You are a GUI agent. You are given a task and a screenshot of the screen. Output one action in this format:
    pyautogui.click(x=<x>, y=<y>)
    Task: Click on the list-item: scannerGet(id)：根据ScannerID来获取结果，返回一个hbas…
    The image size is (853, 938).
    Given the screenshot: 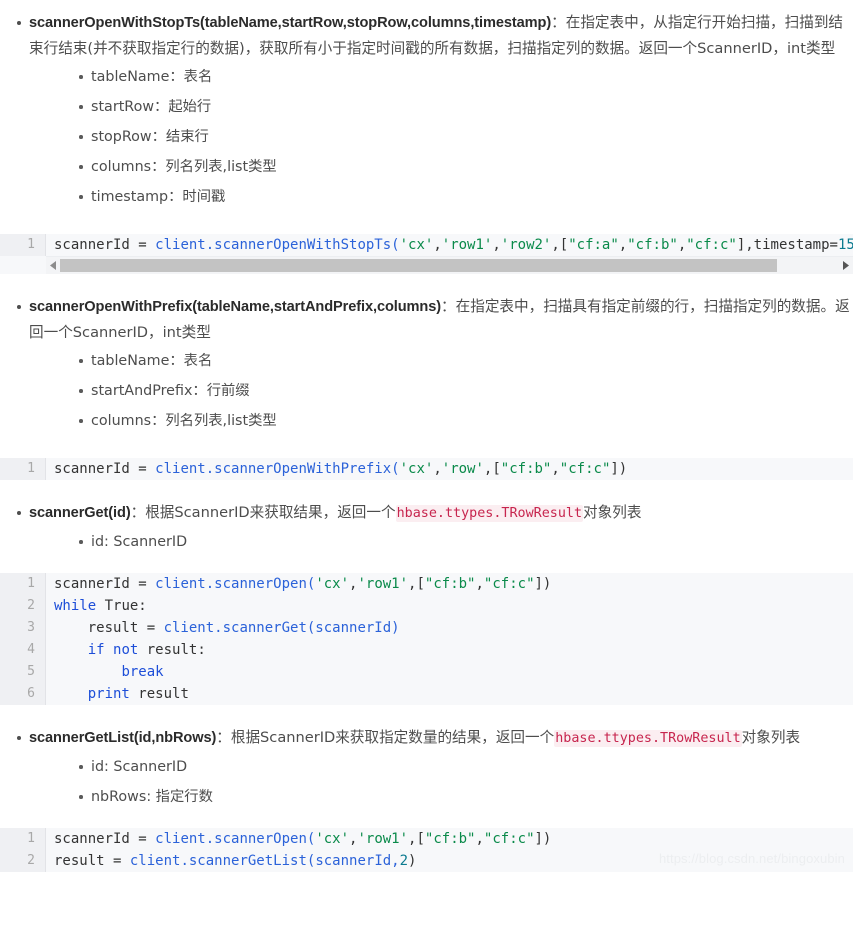 What is the action you would take?
    pyautogui.click(x=426, y=528)
    